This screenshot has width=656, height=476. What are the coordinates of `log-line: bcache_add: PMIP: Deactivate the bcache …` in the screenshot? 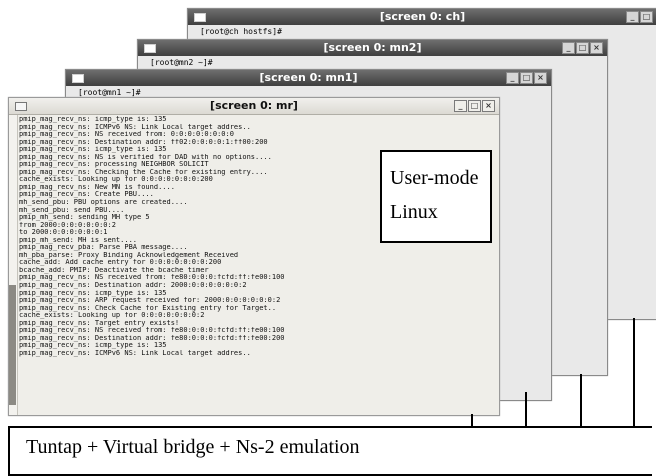 It's located at (114, 270).